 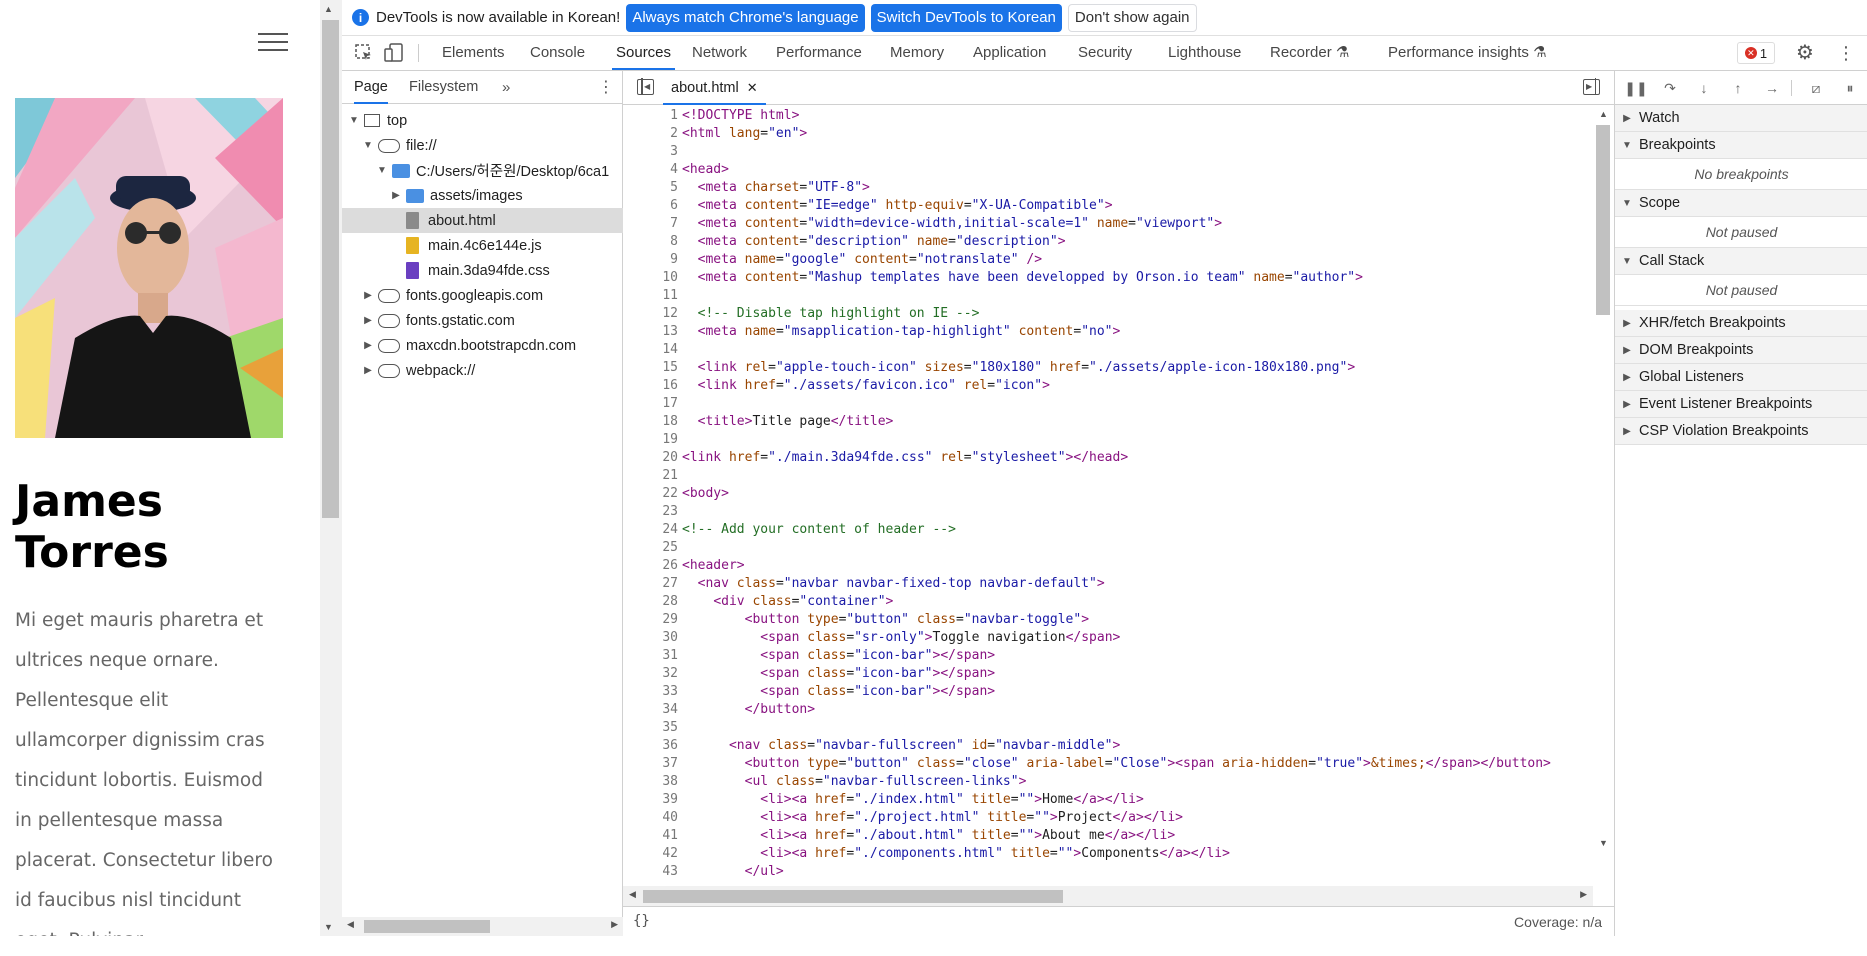 I want to click on code-line: </button>, so click(x=748, y=709).